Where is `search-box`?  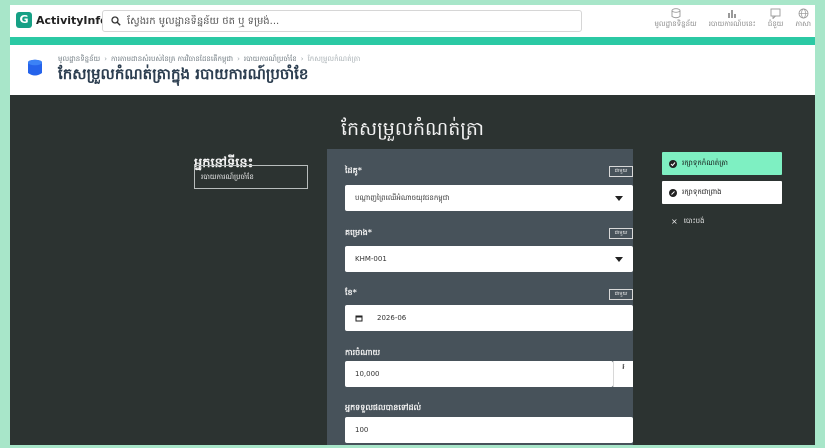 search-box is located at coordinates (342, 21).